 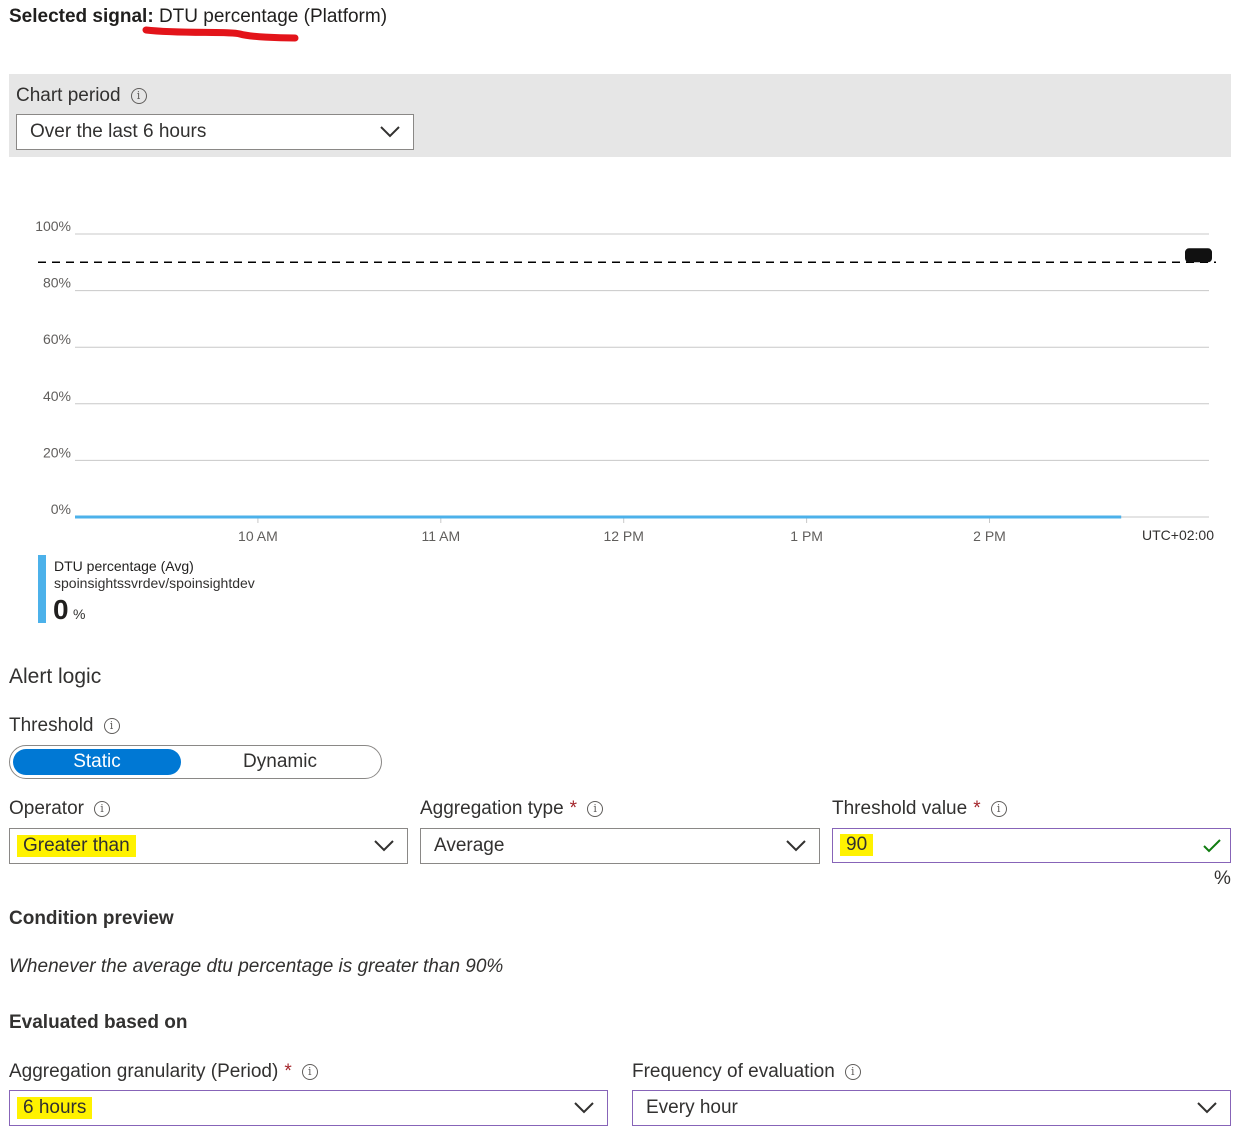 What do you see at coordinates (59, 809) in the screenshot?
I see `operator-label: Operator i` at bounding box center [59, 809].